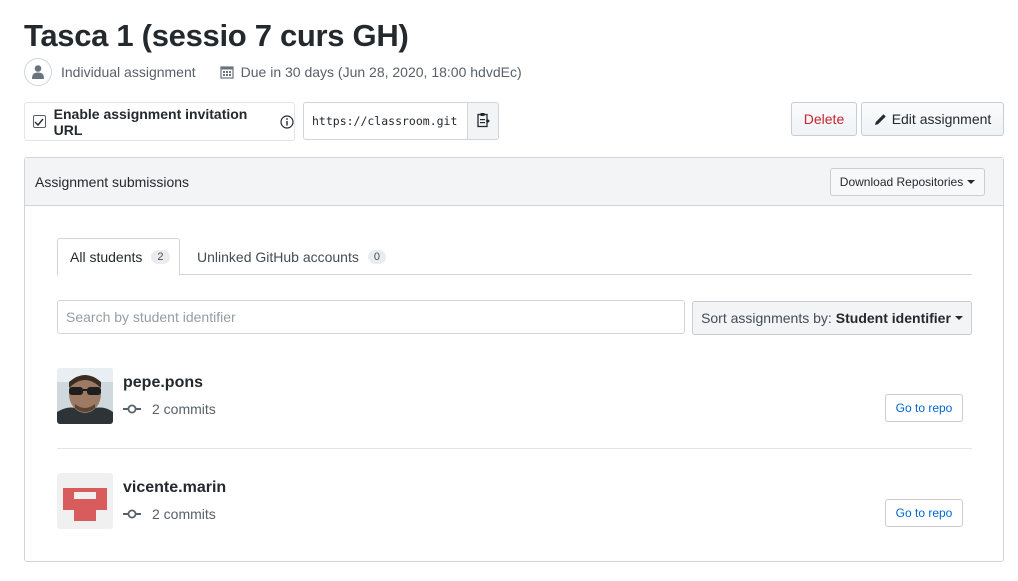 This screenshot has width=1018, height=581. I want to click on info-icon, so click(287, 121).